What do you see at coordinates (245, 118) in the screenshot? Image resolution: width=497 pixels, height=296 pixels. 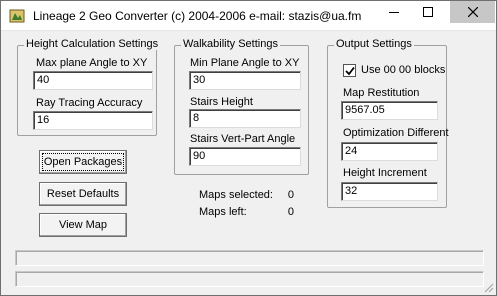 I see `stairs-height-field: 8` at bounding box center [245, 118].